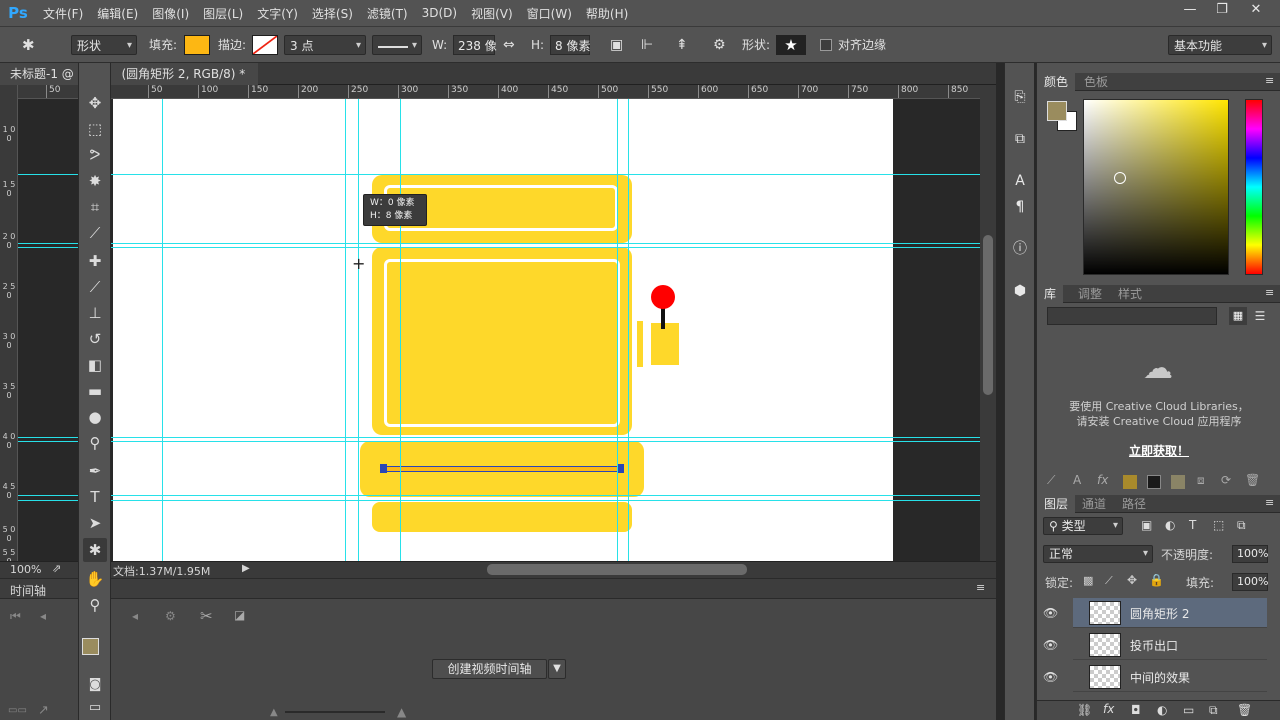 Image resolution: width=1280 pixels, height=720 pixels. Describe the element at coordinates (117, 13) in the screenshot. I see `menu-edit: 编辑(E)` at that location.